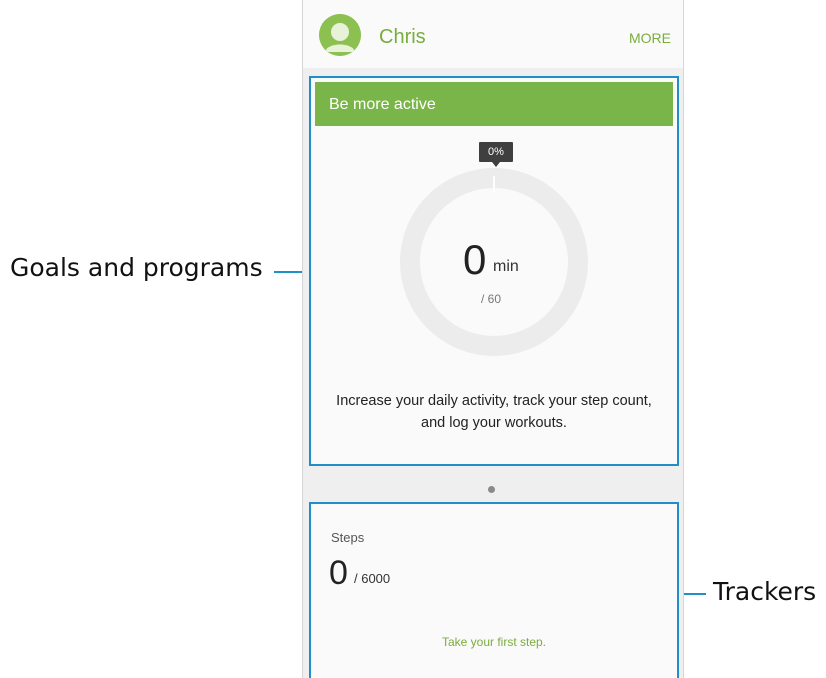 The height and width of the screenshot is (678, 826). I want to click on goals-annotation-label: Goals and programs, so click(136, 267).